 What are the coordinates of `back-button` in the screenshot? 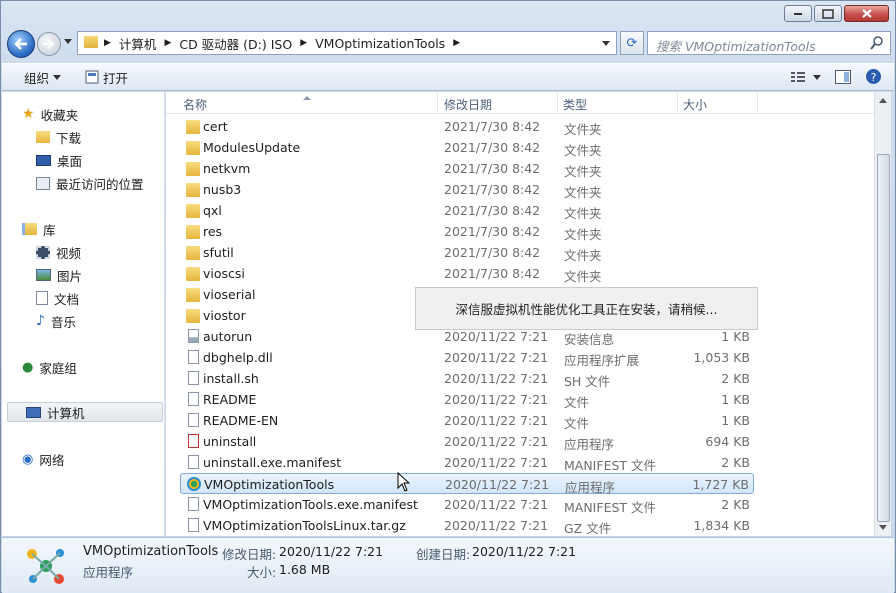 It's located at (21, 44).